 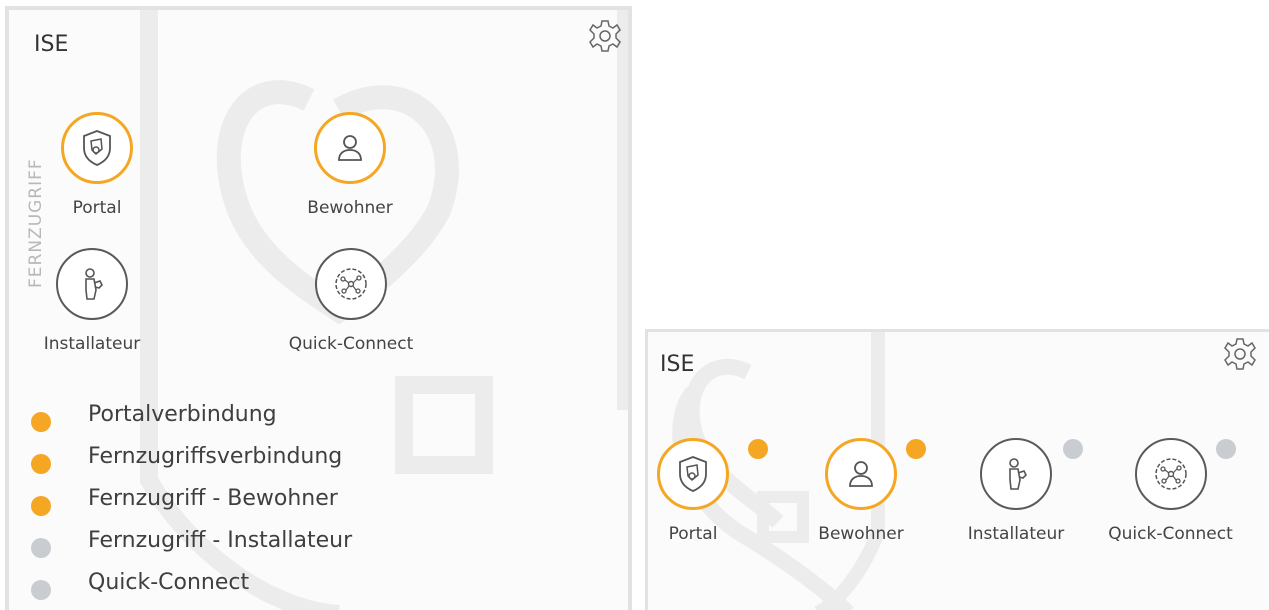 I want to click on tile-quick-connect: Quick-Connect, so click(x=351, y=301).